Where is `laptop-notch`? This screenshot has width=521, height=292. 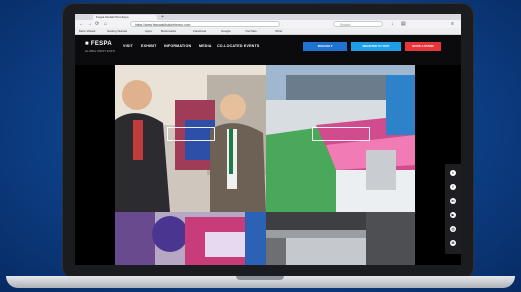 laptop-notch is located at coordinates (260, 278).